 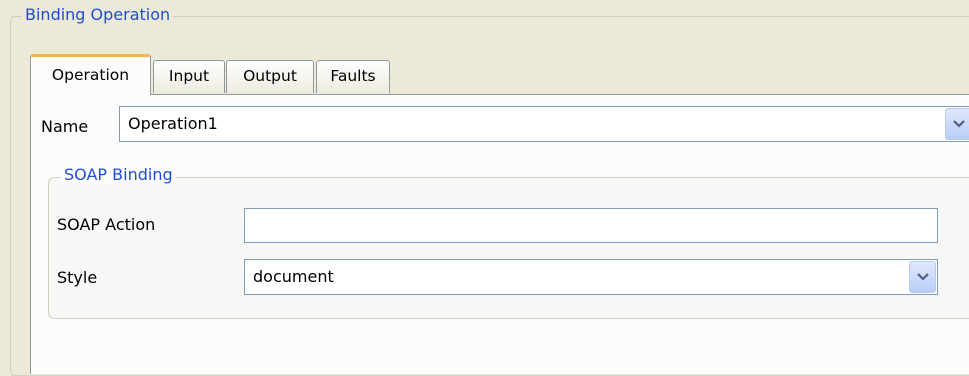 What do you see at coordinates (591, 225) in the screenshot?
I see `soap-action-input` at bounding box center [591, 225].